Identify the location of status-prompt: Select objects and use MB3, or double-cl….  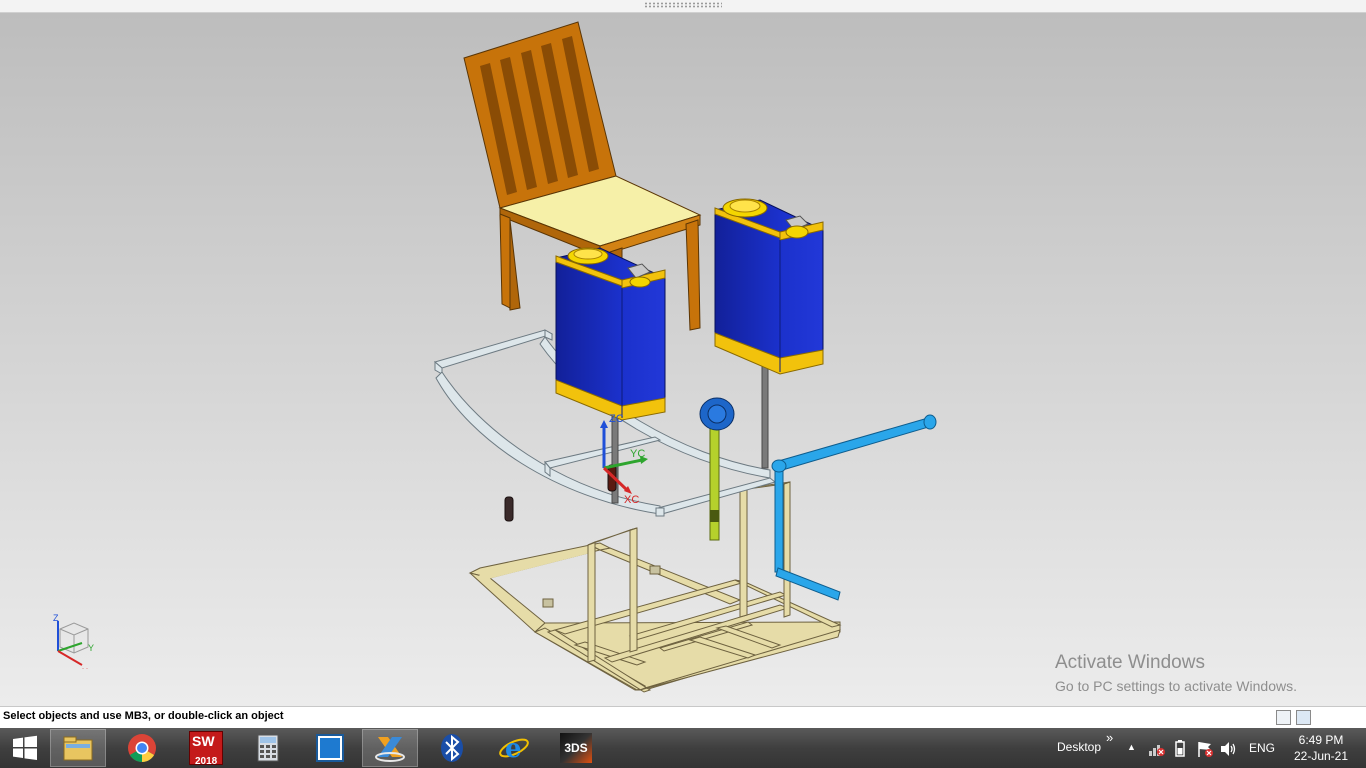
(143, 716).